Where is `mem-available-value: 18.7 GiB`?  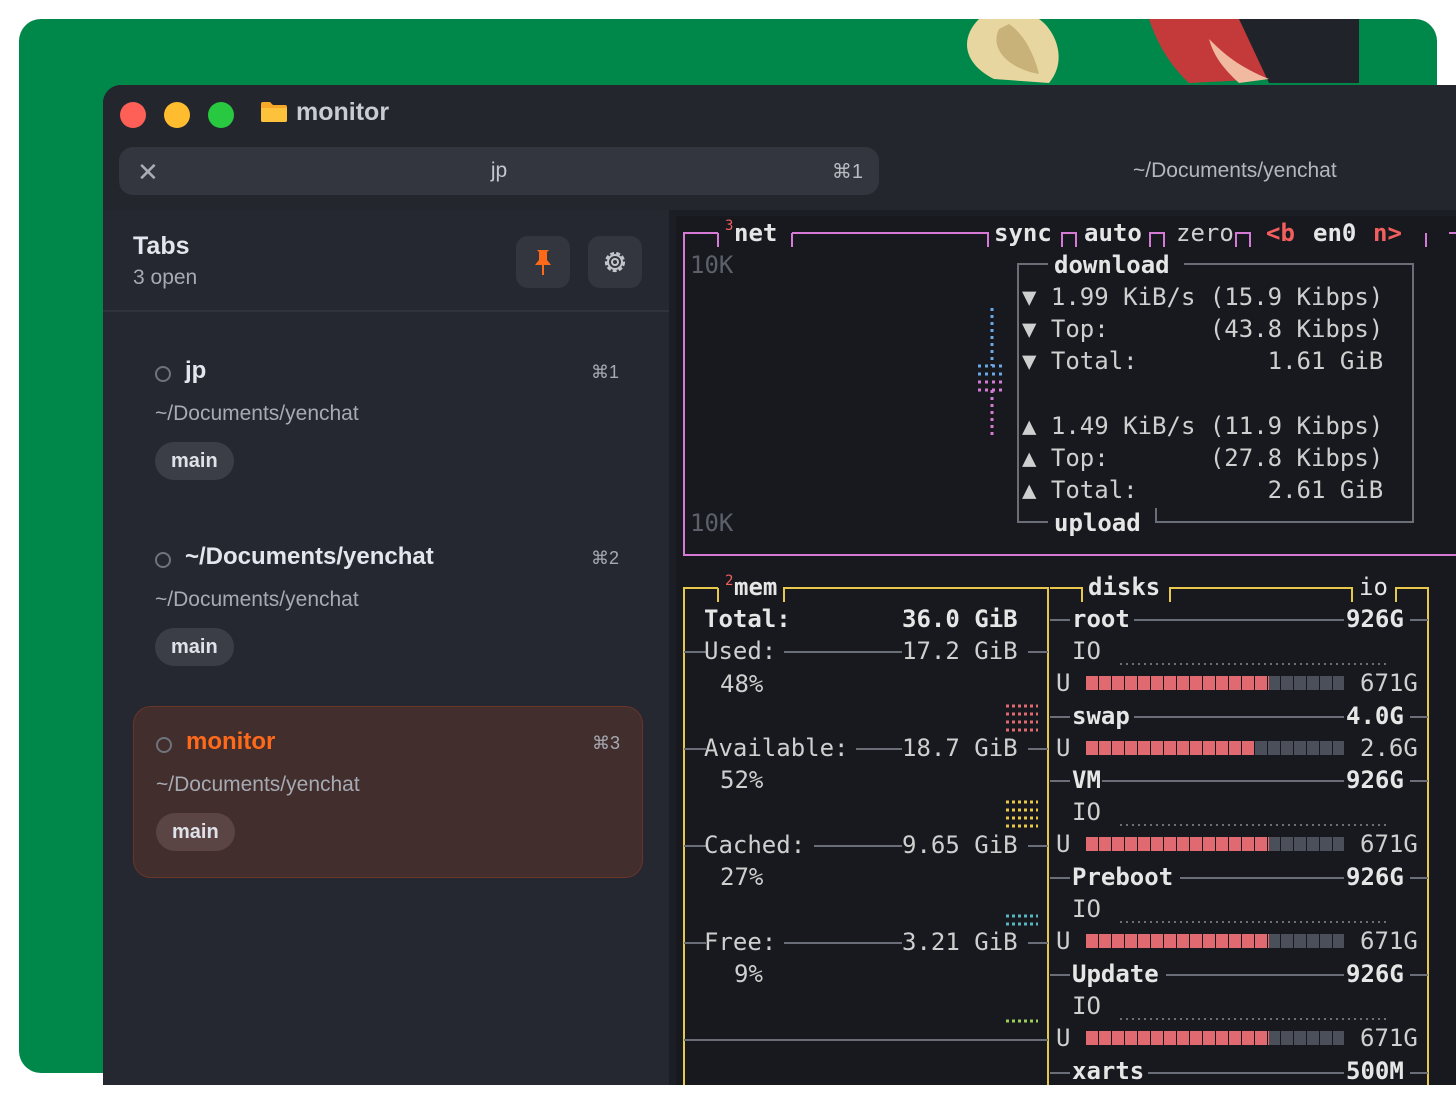 mem-available-value: 18.7 GiB is located at coordinates (960, 748).